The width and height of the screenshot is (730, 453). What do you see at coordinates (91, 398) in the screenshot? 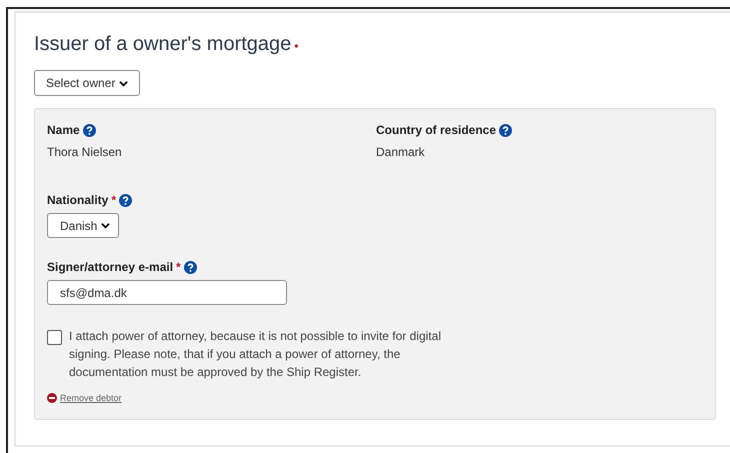
I see `remove-debtor-link: Remove debtor` at bounding box center [91, 398].